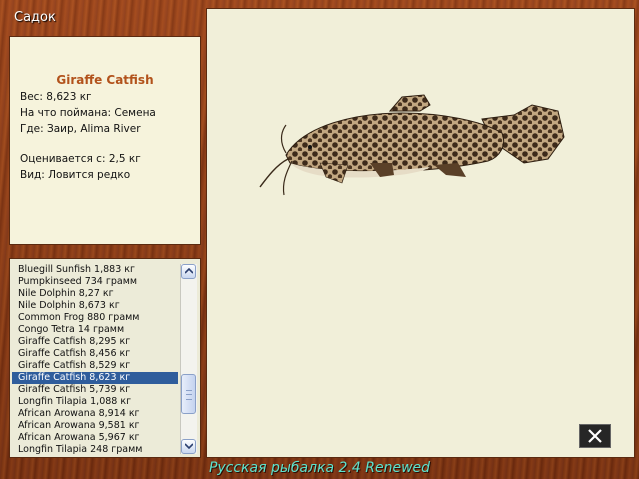 The image size is (639, 479). Describe the element at coordinates (412, 145) in the screenshot. I see `catfish-image` at that location.